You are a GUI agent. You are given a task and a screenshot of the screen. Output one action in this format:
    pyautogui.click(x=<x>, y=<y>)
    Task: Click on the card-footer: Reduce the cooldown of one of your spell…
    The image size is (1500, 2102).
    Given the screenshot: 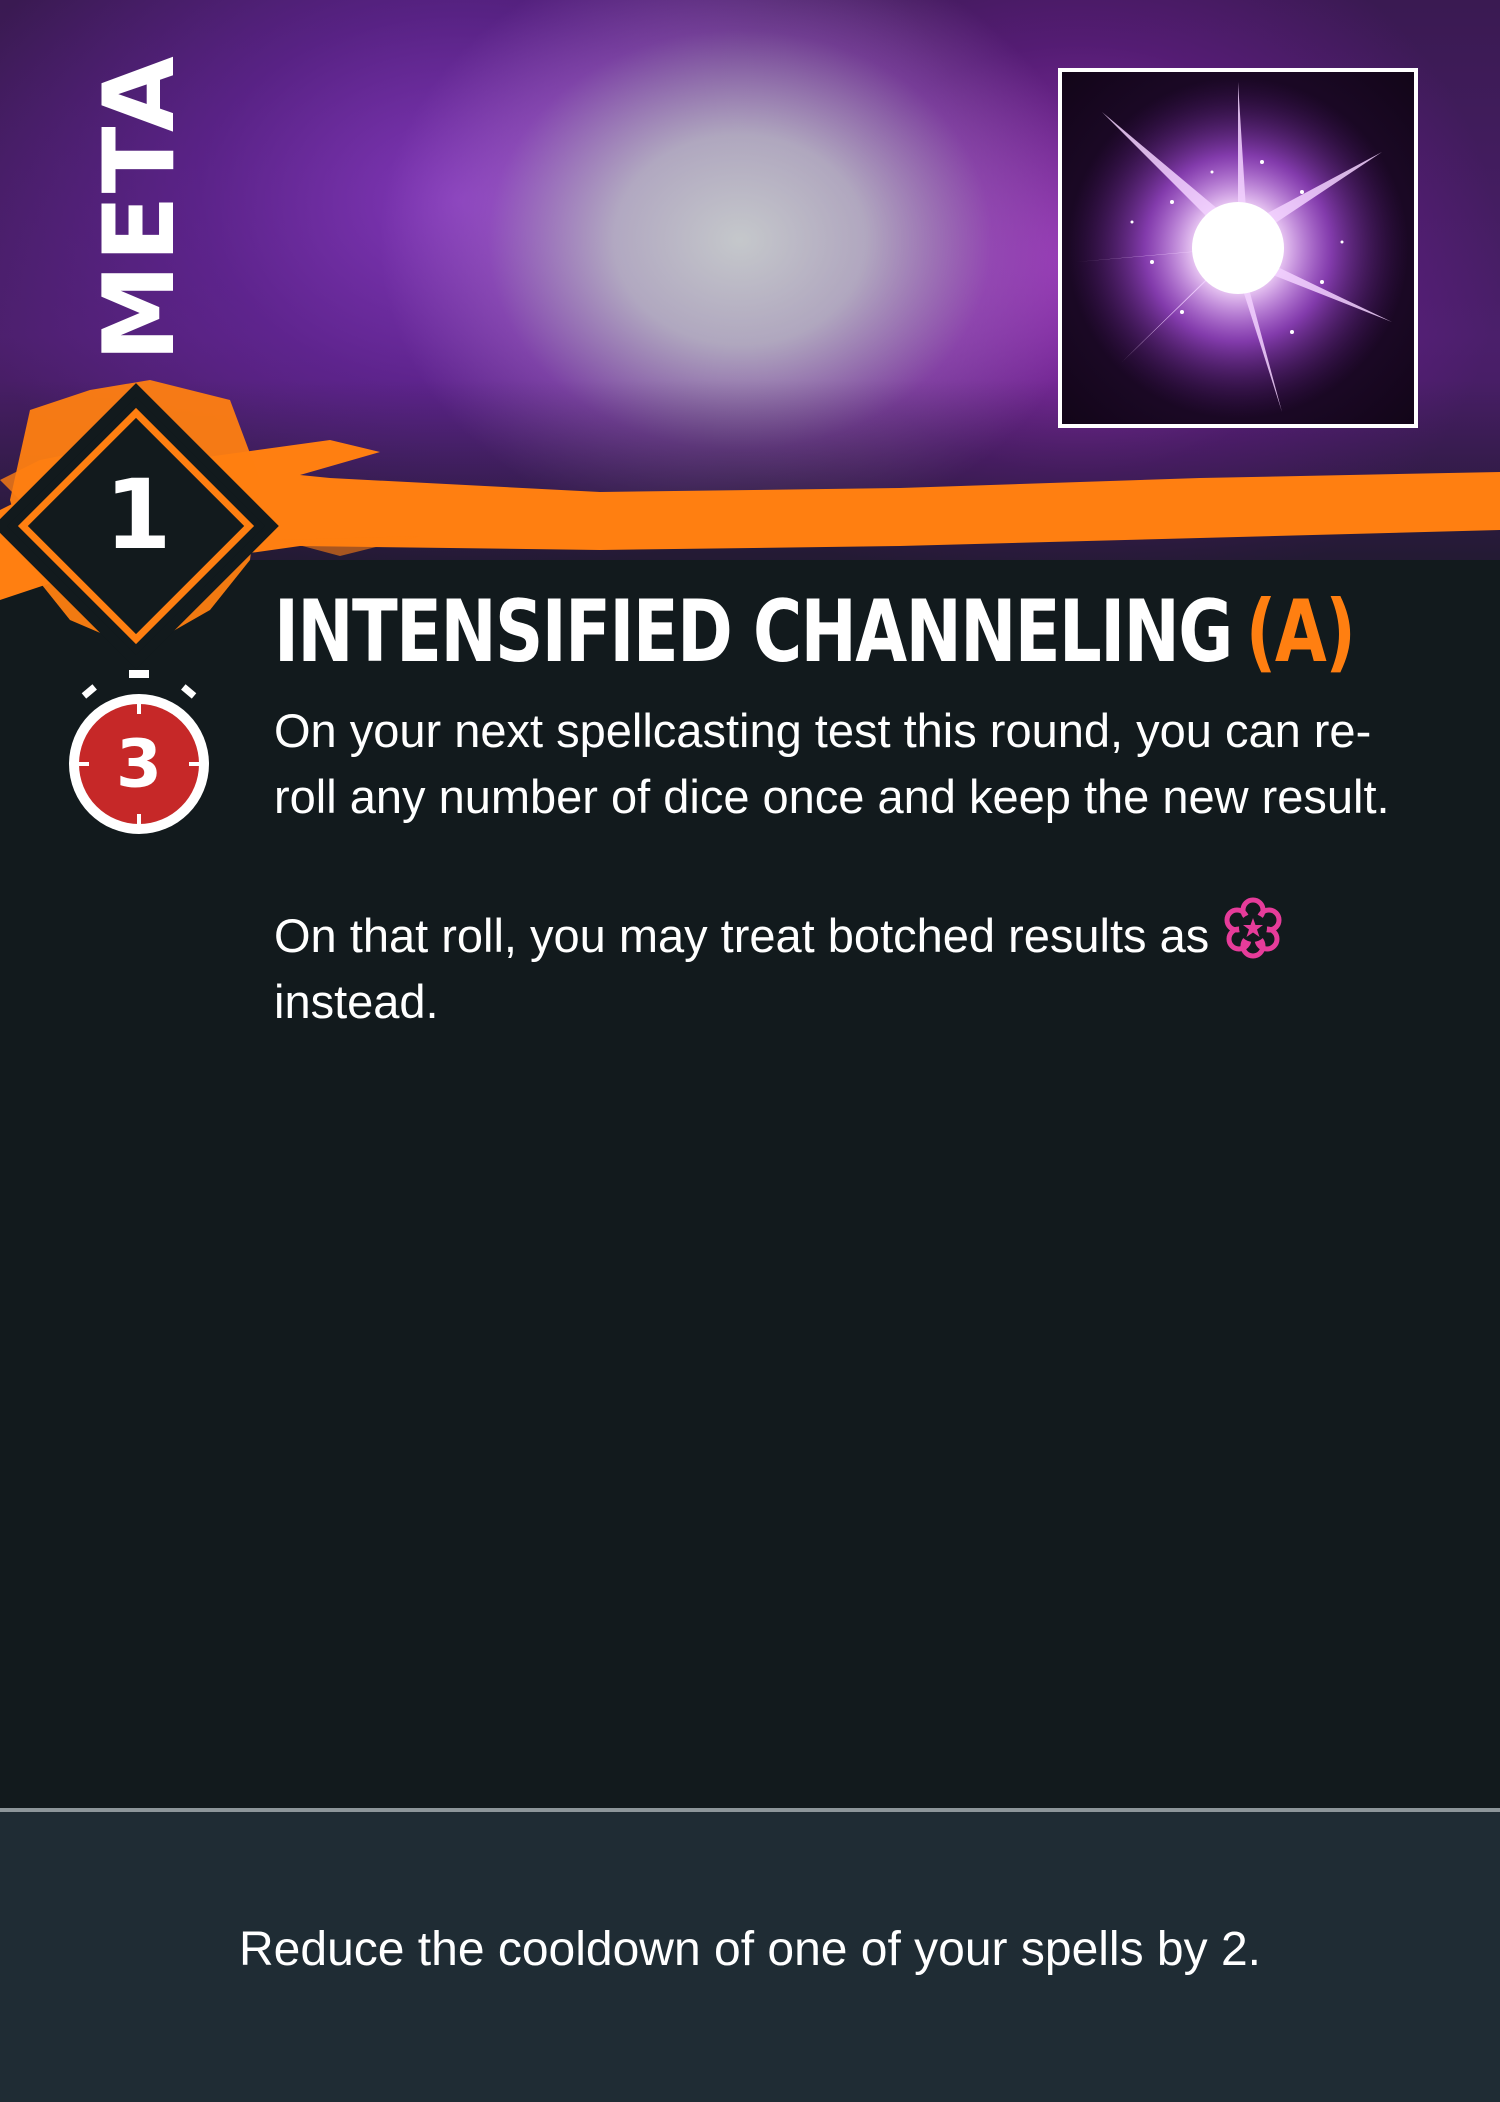 What is the action you would take?
    pyautogui.click(x=750, y=1955)
    